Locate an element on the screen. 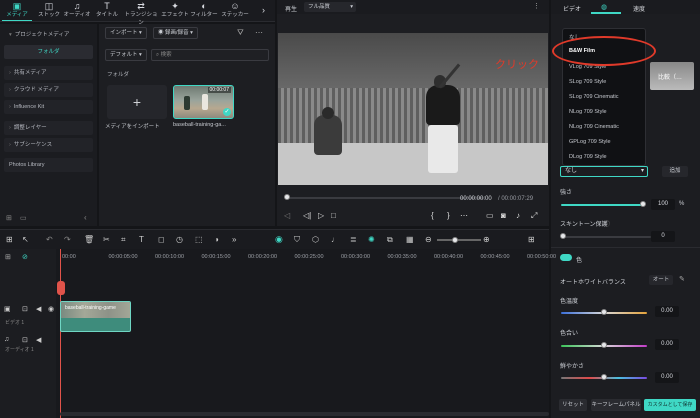  dropdown-item-slog-cinematic: SLog 709 Cinematic is located at coordinates (594, 97).